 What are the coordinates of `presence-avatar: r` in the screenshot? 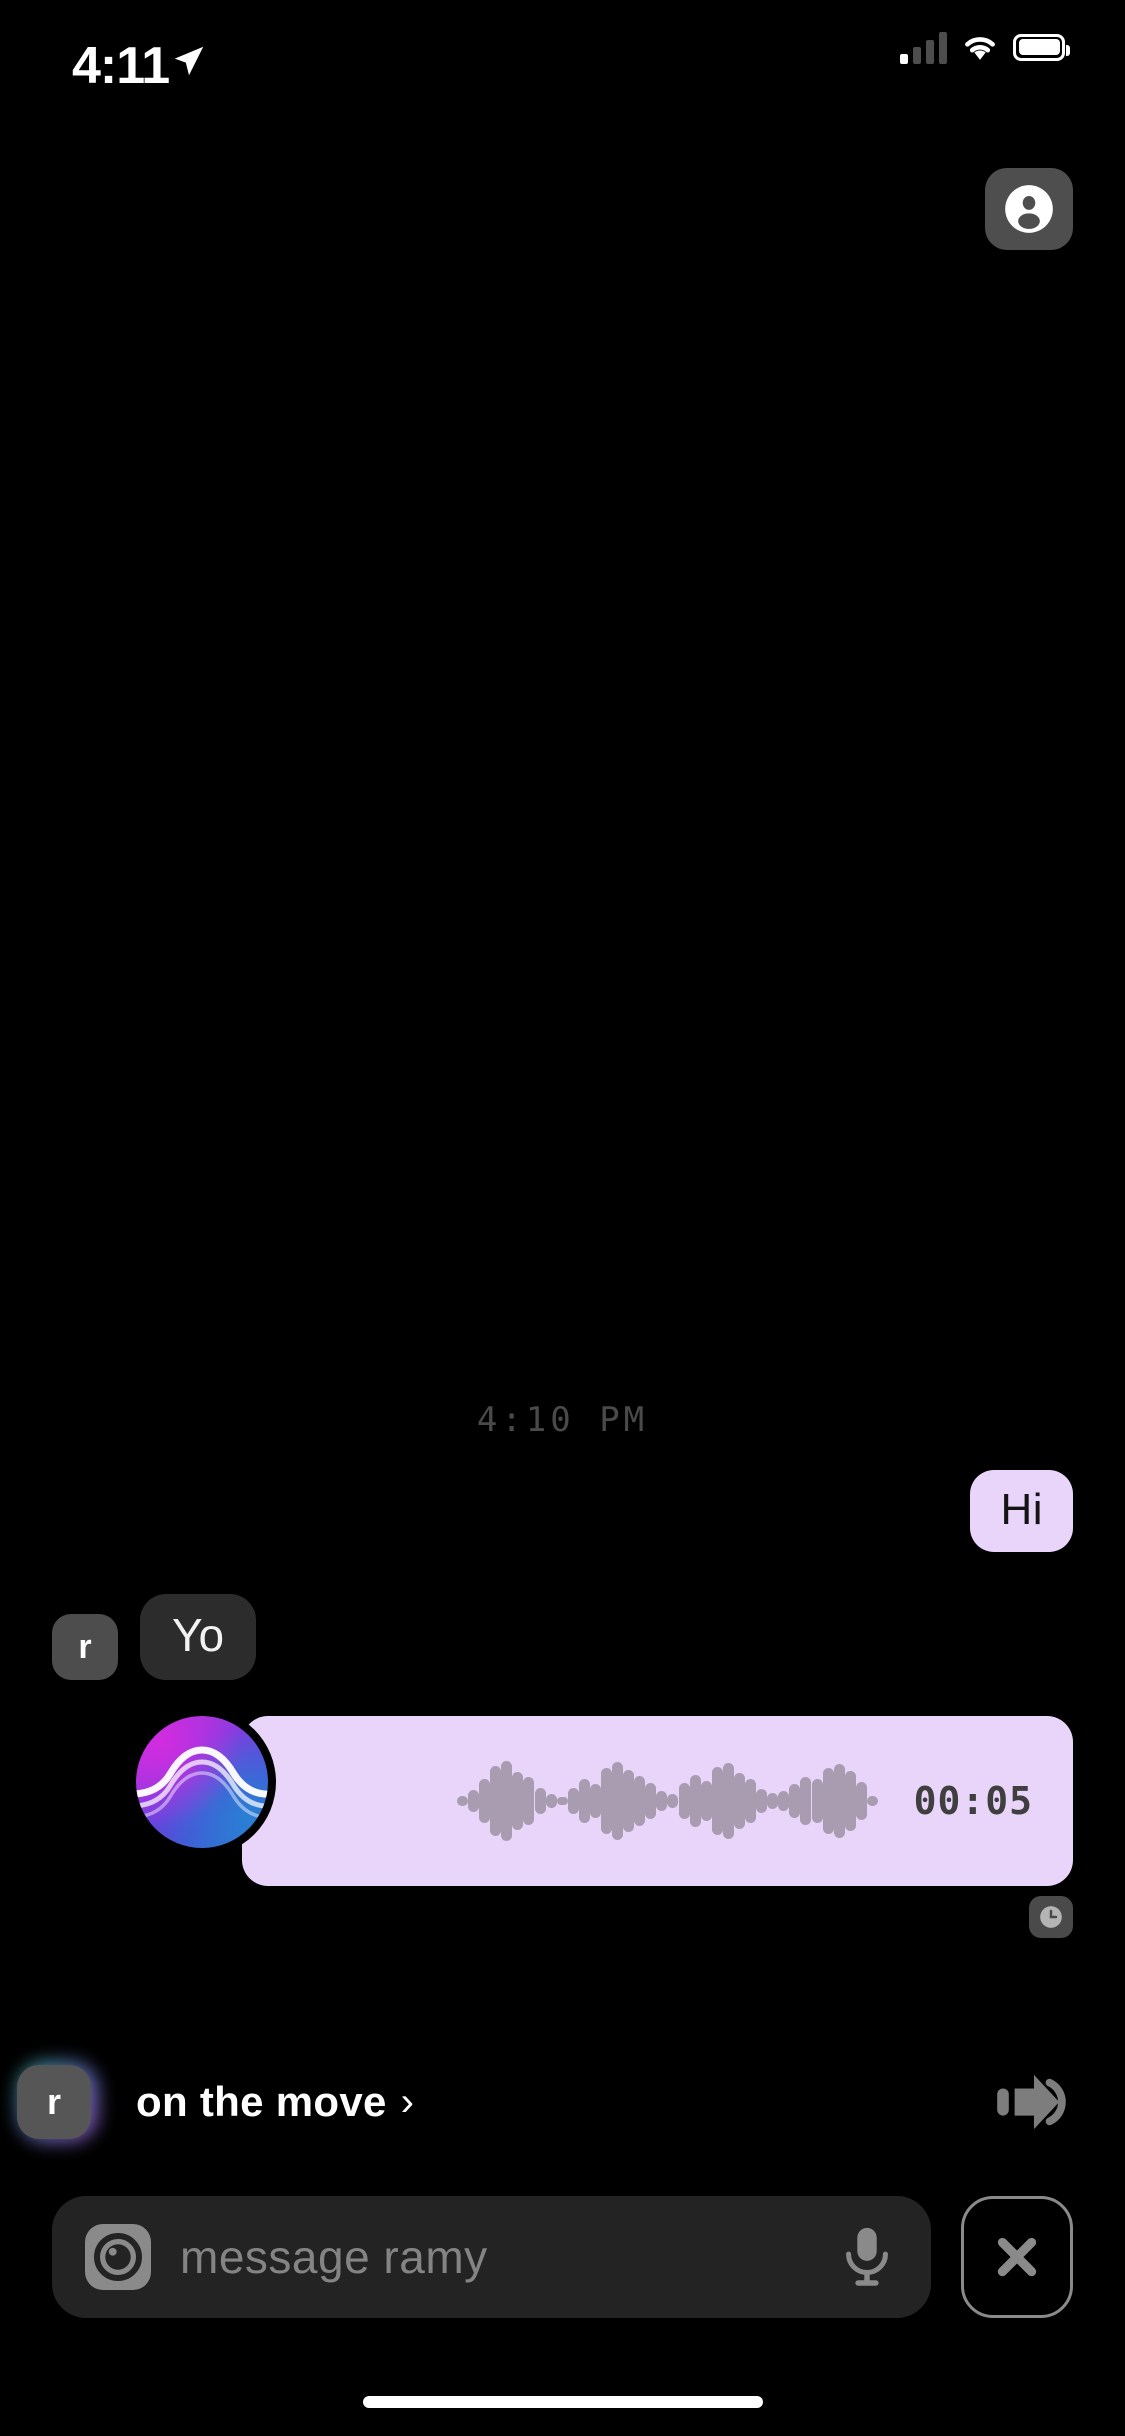 It's located at (54, 2102).